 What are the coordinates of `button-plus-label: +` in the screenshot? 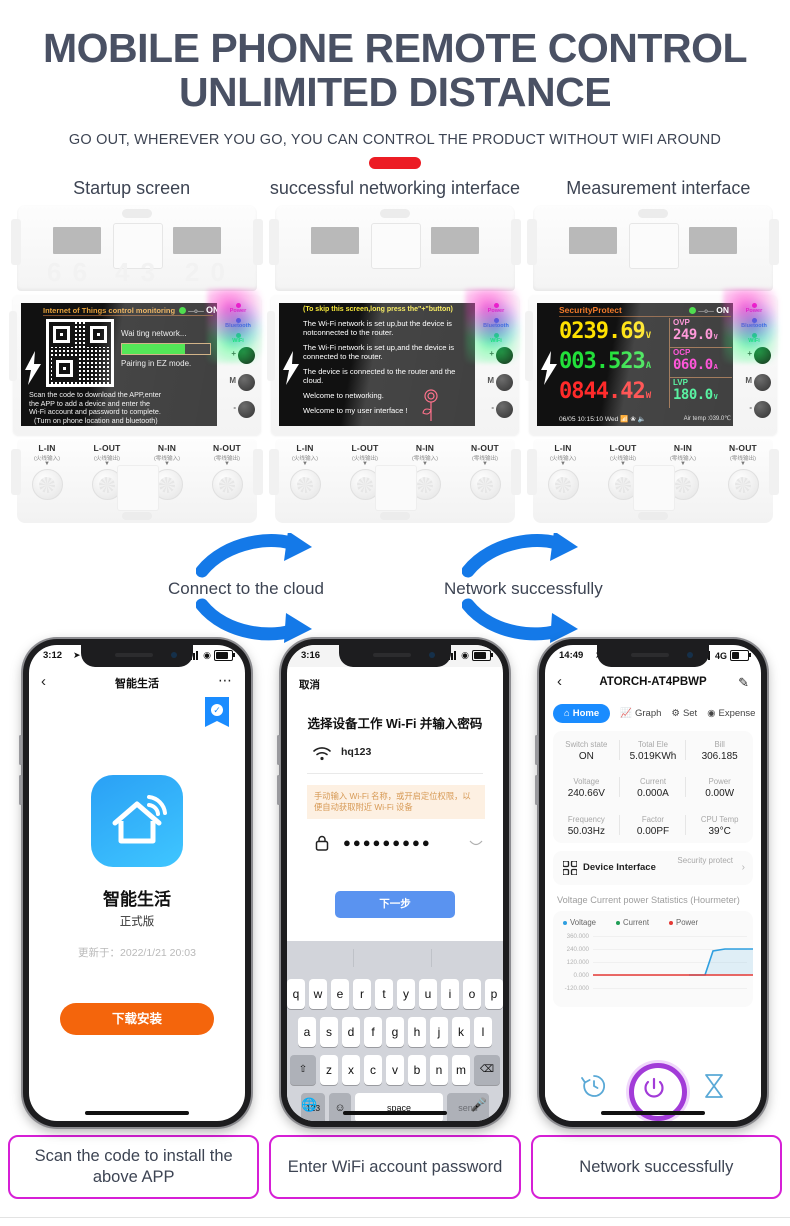 It's located at (233, 353).